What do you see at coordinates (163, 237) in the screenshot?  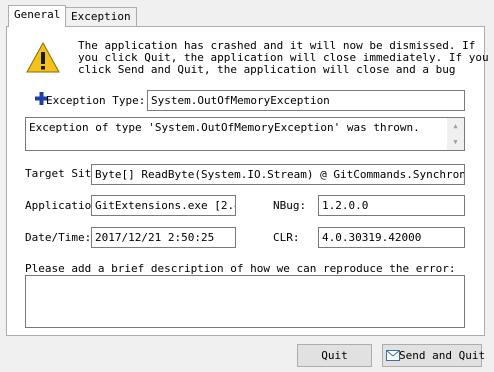 I see `datetime-field: 2017/12/21 2:50:25` at bounding box center [163, 237].